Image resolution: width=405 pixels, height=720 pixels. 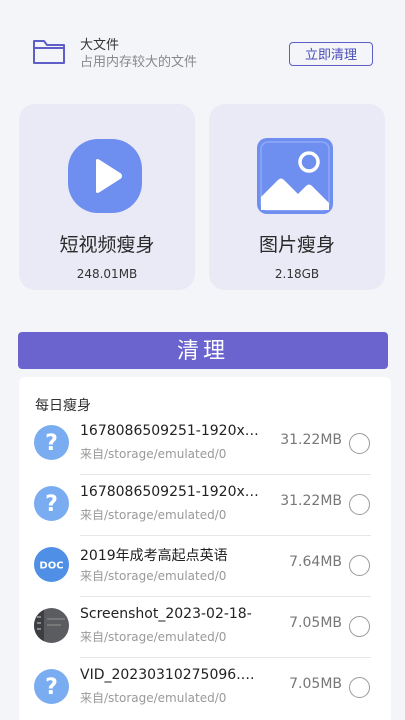 What do you see at coordinates (107, 274) in the screenshot?
I see `card-size: 248.01MB` at bounding box center [107, 274].